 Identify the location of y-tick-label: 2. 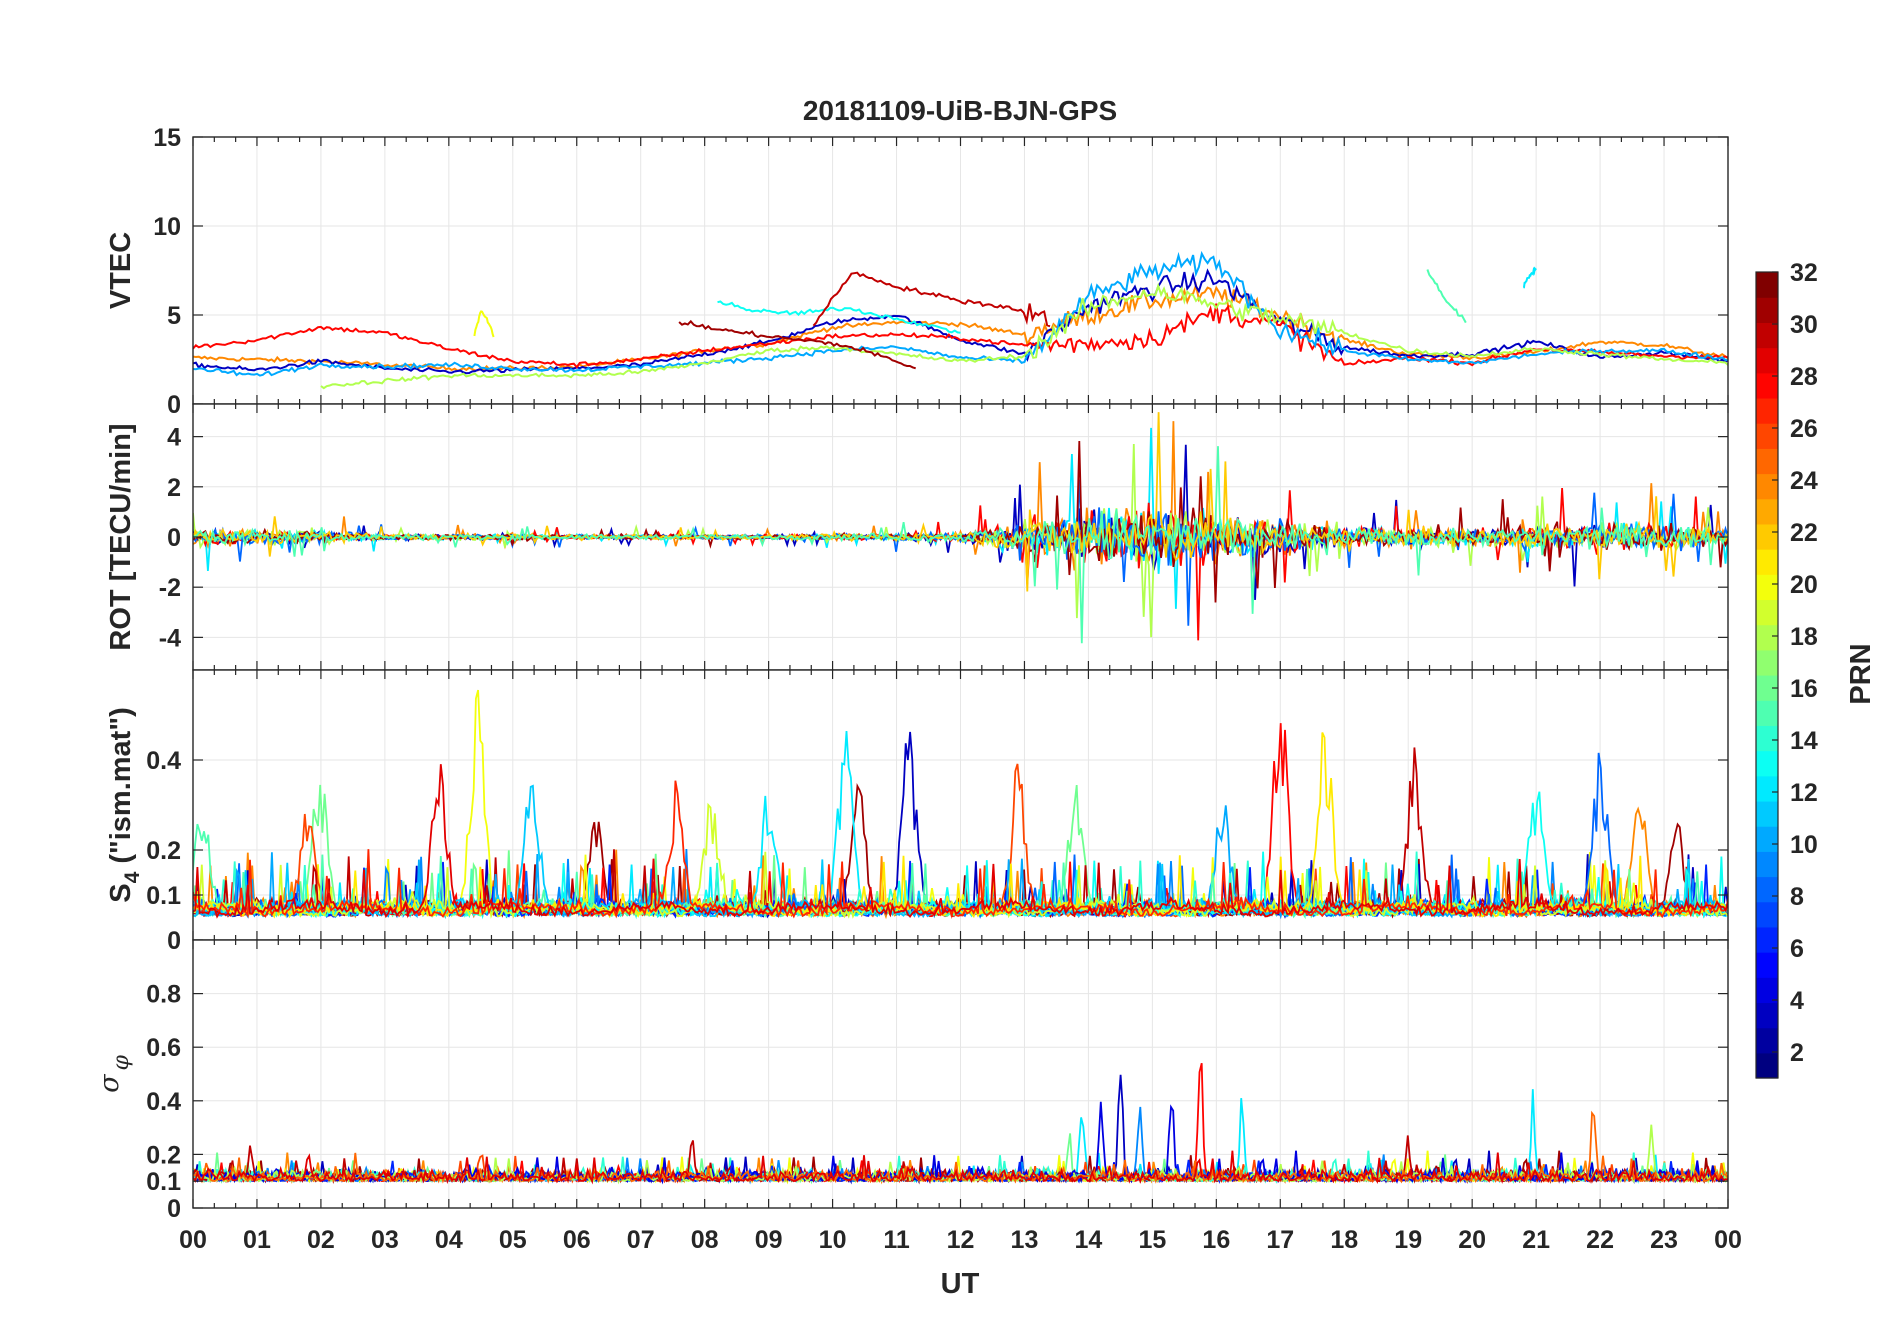
(174, 488).